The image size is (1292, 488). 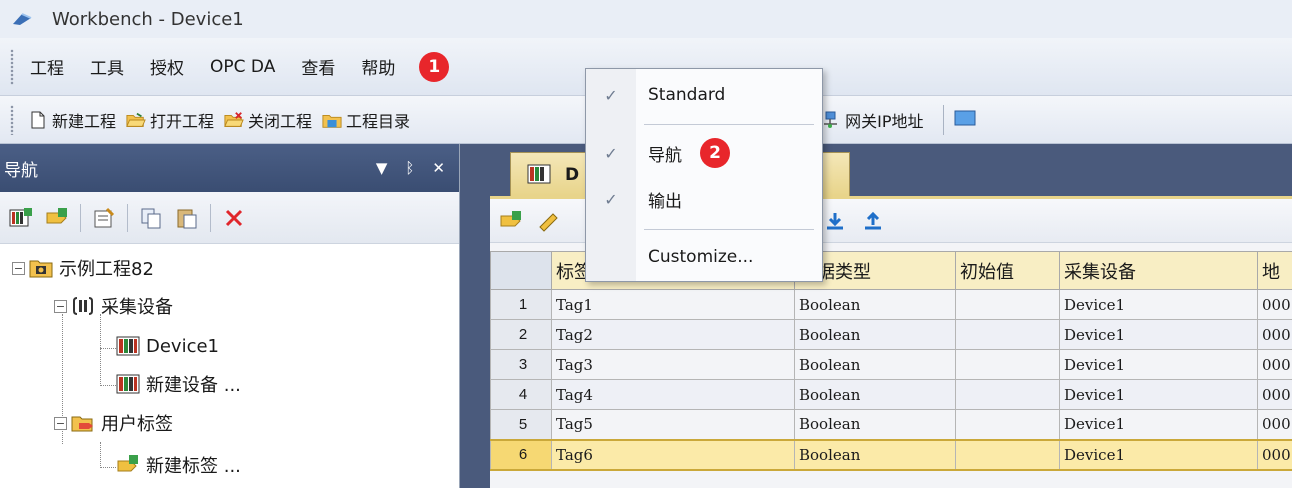 What do you see at coordinates (12, 119) in the screenshot?
I see `toolbar-grip` at bounding box center [12, 119].